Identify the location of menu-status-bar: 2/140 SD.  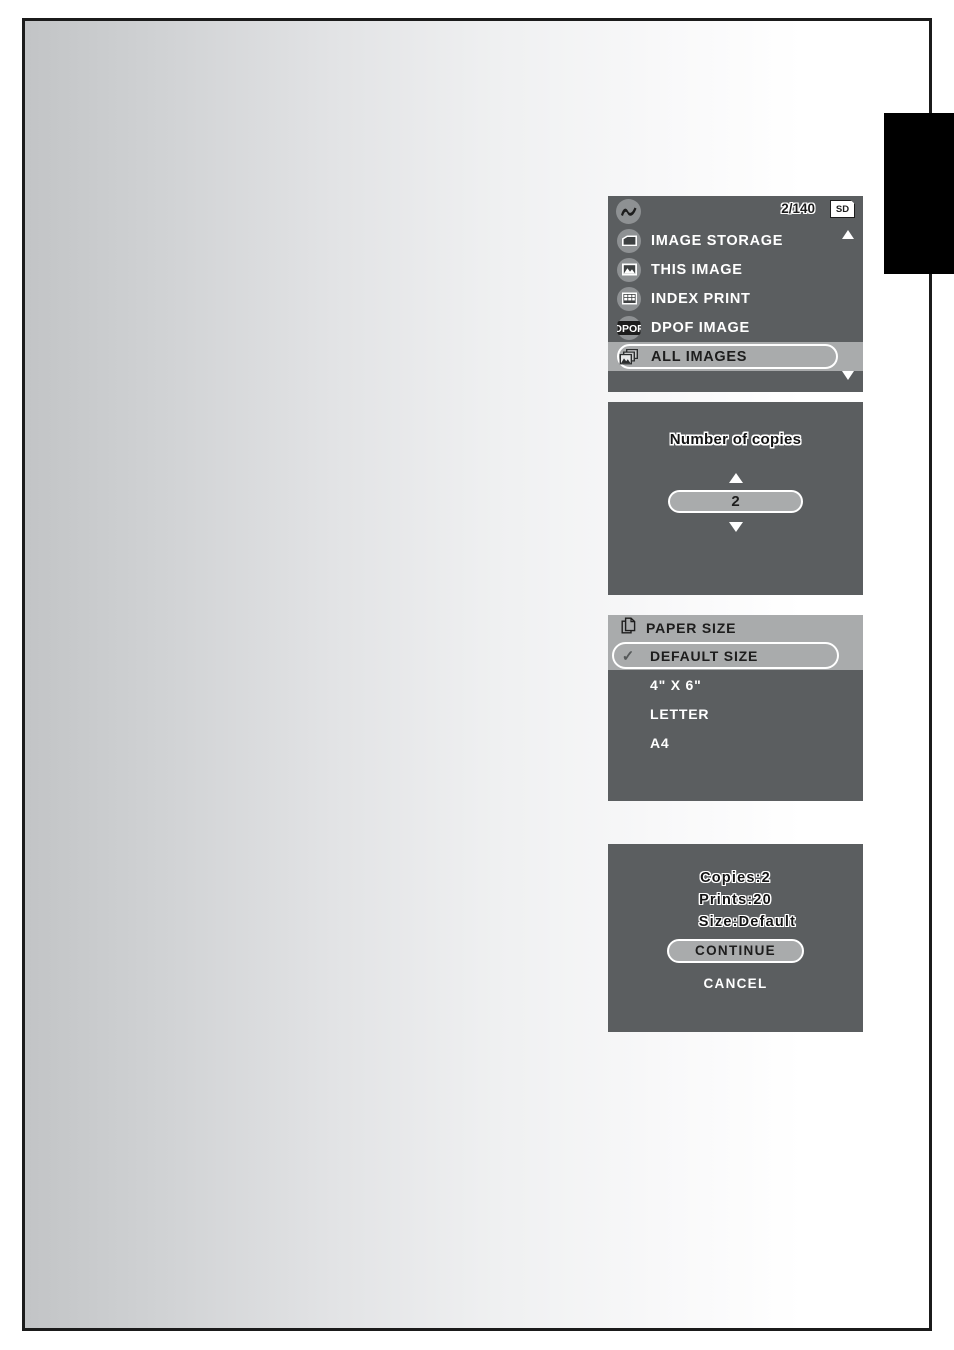
(735, 211).